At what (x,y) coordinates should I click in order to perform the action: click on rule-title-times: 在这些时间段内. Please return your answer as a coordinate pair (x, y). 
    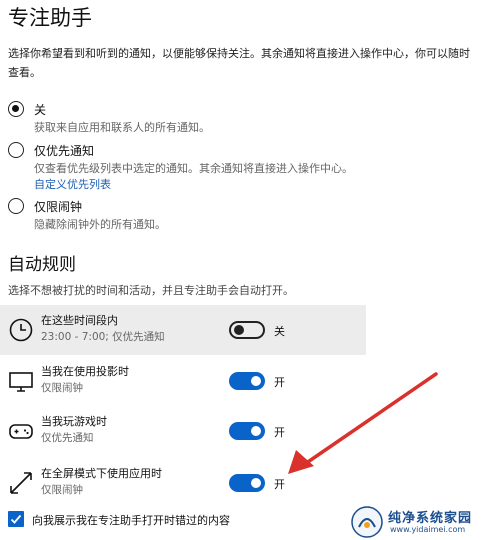
    Looking at the image, I should click on (79, 320).